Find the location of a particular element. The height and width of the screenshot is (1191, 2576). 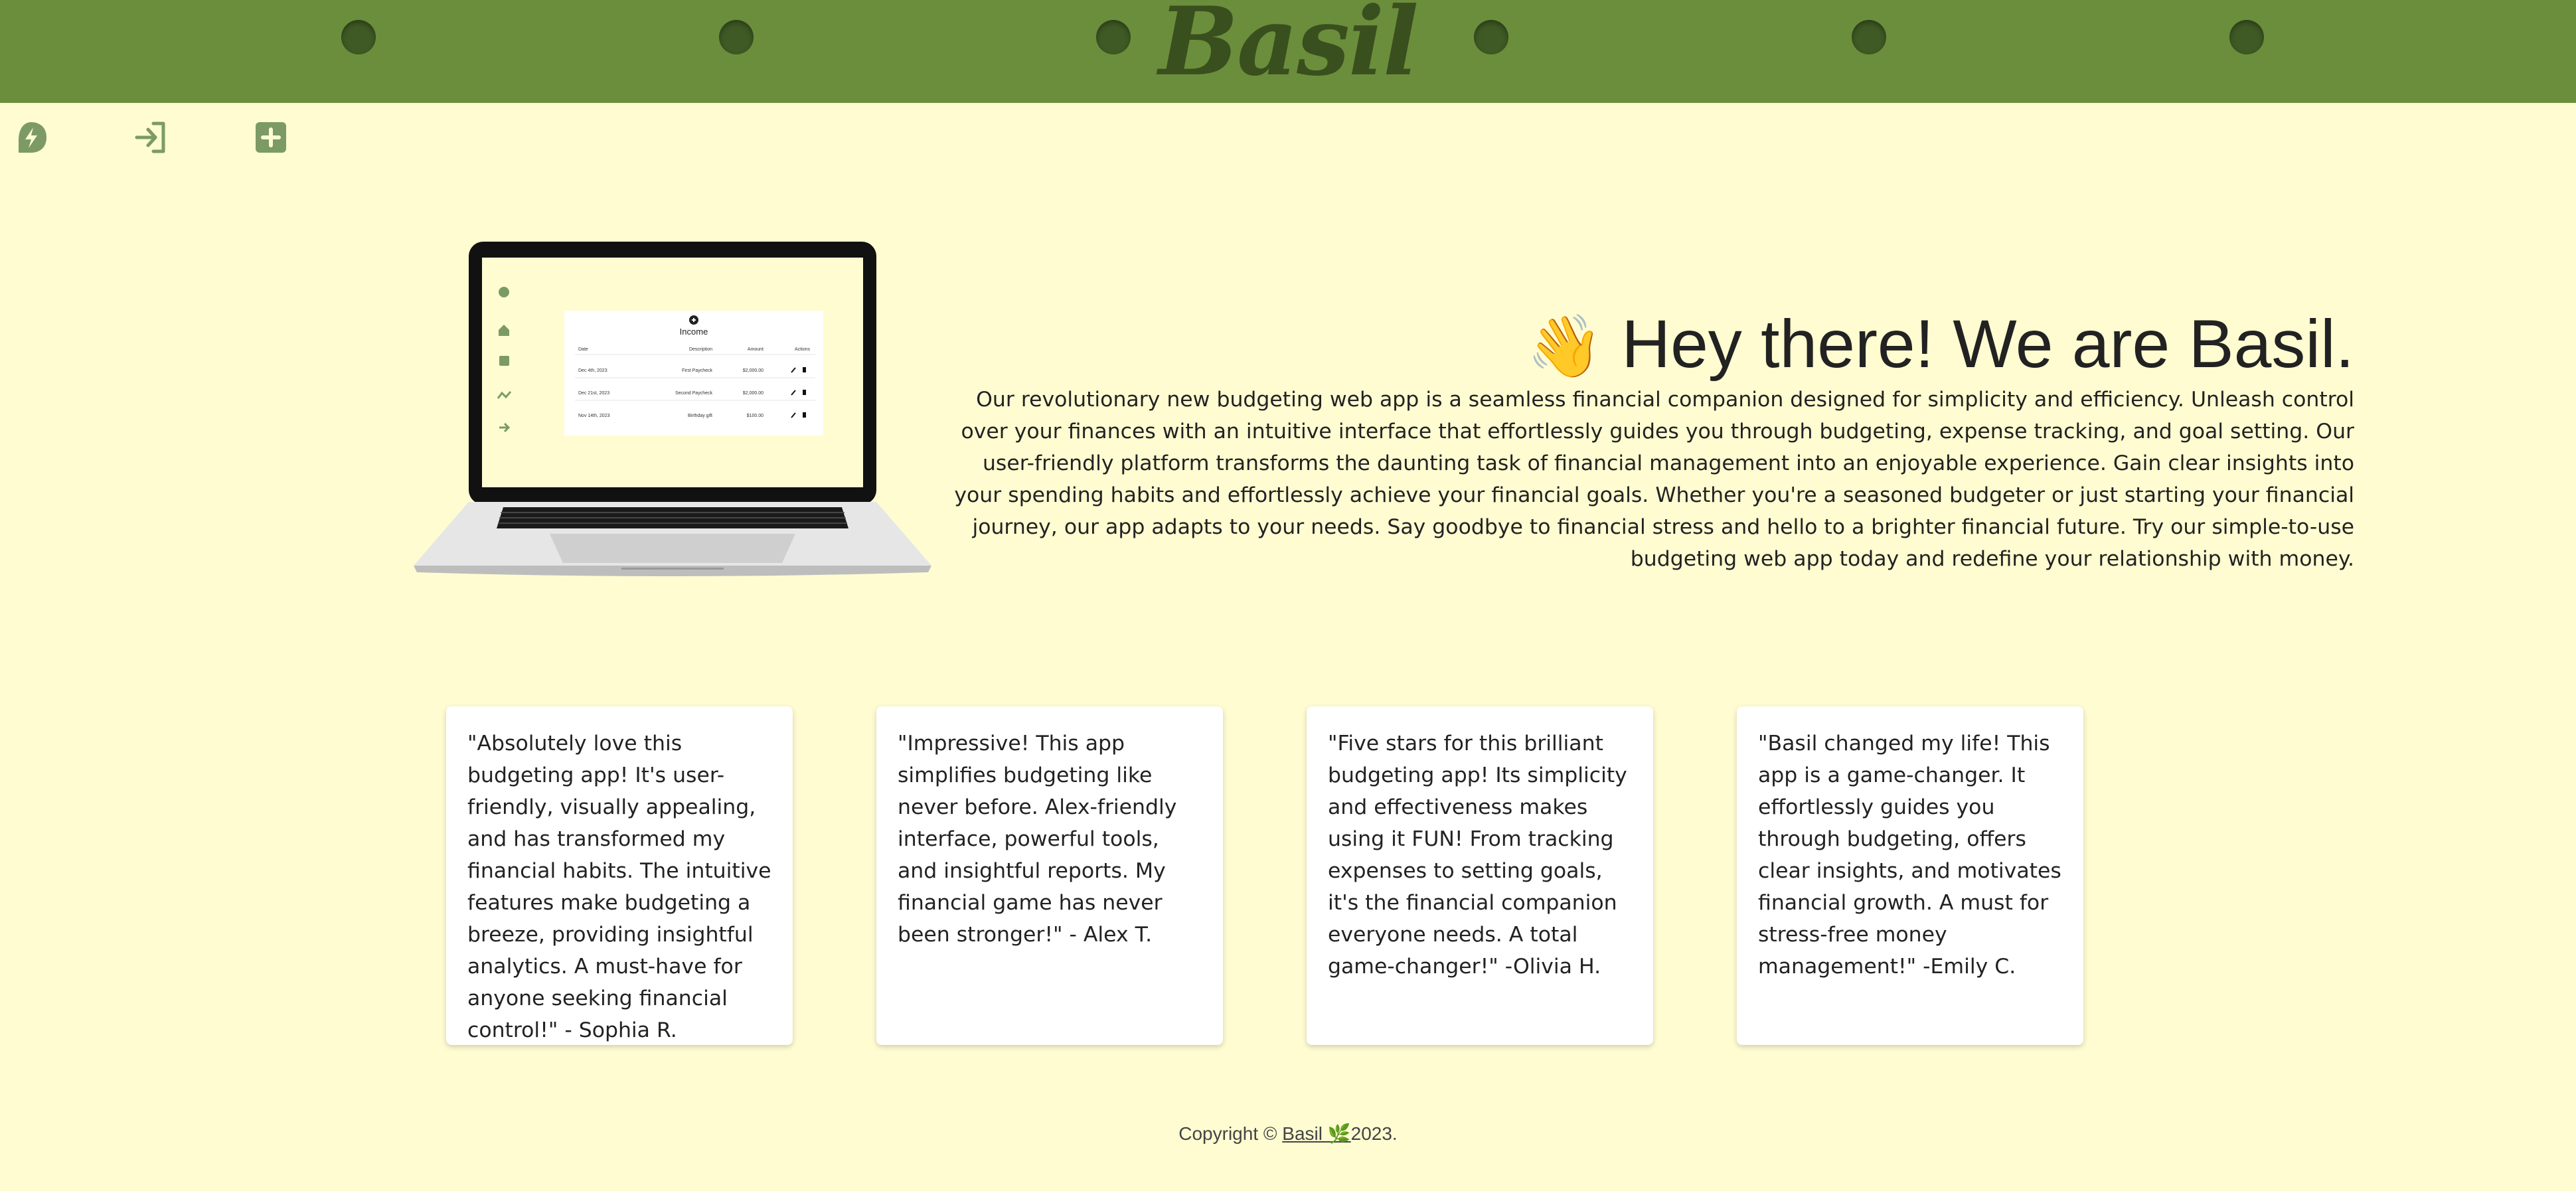

copyright-year: 2023. is located at coordinates (1374, 1133).